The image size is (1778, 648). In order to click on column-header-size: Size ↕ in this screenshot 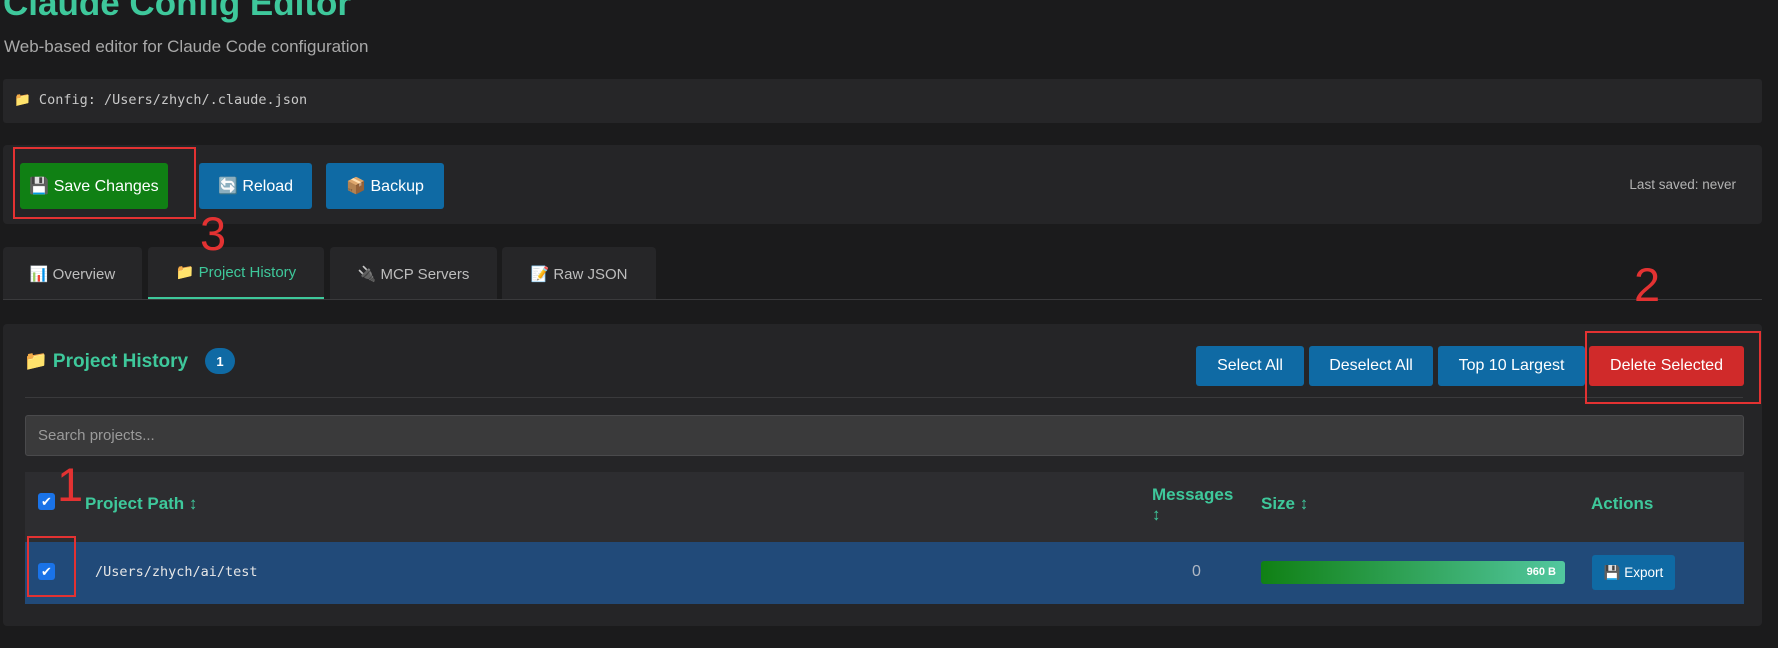, I will do `click(1284, 504)`.